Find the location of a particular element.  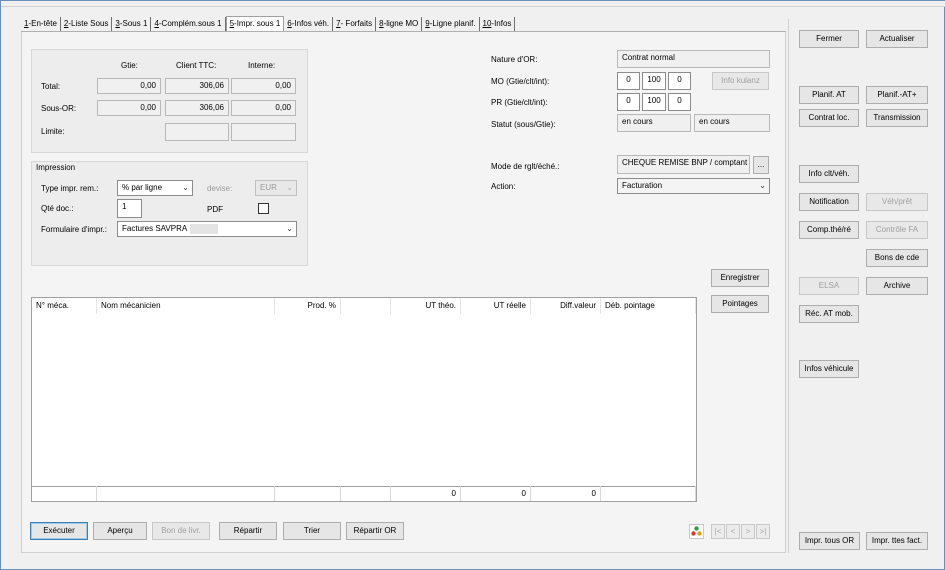

first-page-icon: |< is located at coordinates (718, 531).